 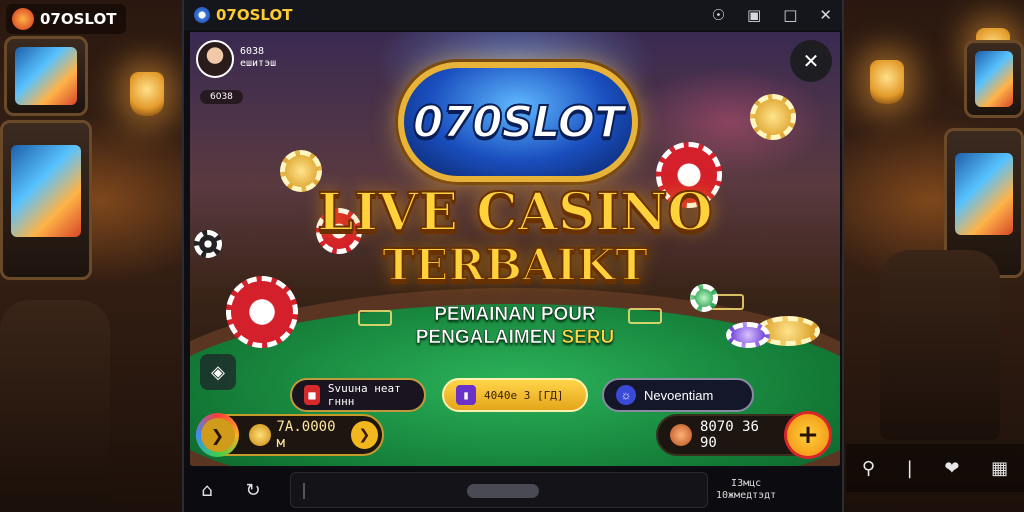 What do you see at coordinates (306, 435) in the screenshot?
I see `balance-left-amount: 7А.0000 м` at bounding box center [306, 435].